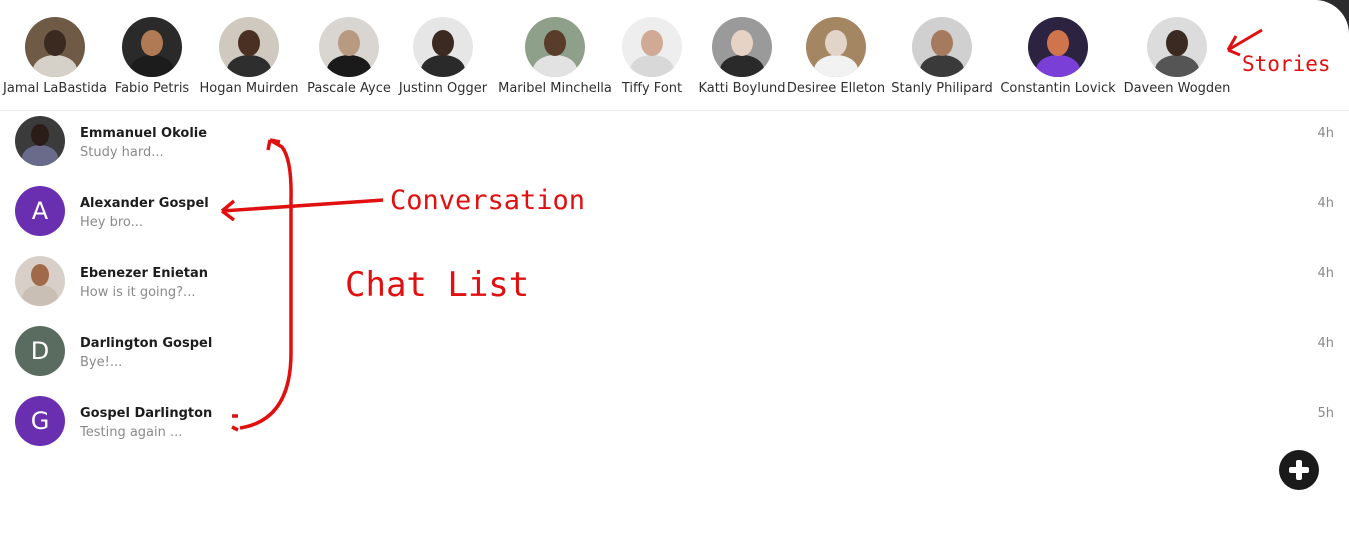 The height and width of the screenshot is (543, 1349). I want to click on chat-avatar: D, so click(40, 351).